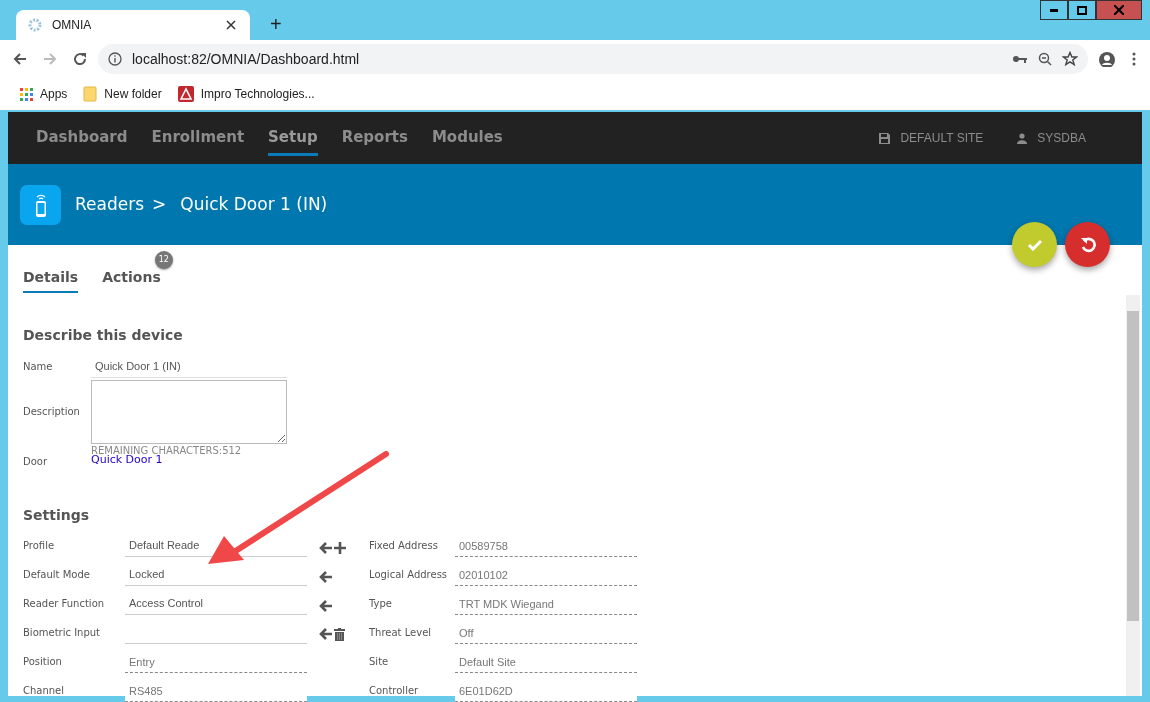 The image size is (1150, 702). Describe the element at coordinates (122, 94) in the screenshot. I see `bookmark: New folder` at that location.